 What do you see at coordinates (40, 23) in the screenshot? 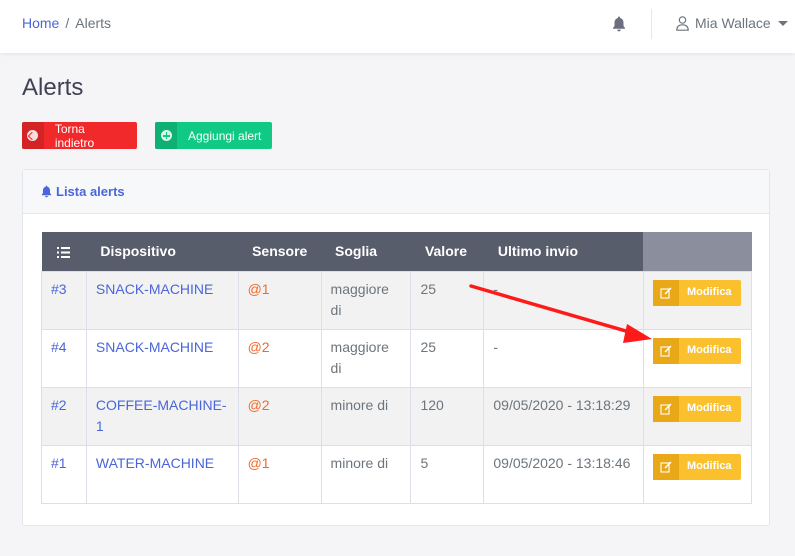
I see `breadcrumb-home-link: Home` at bounding box center [40, 23].